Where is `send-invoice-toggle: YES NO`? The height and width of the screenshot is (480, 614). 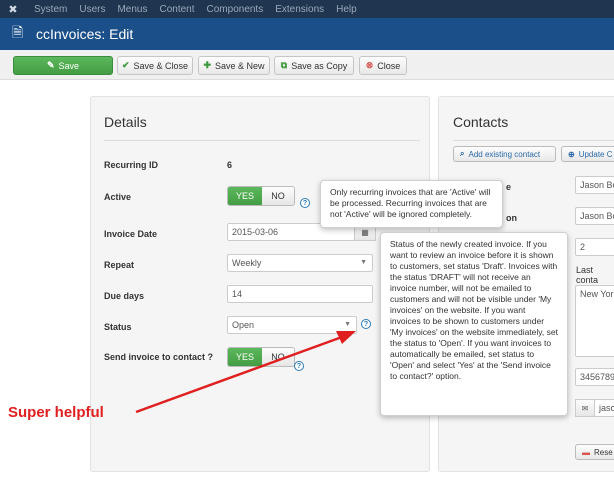
send-invoice-toggle: YES NO is located at coordinates (261, 357).